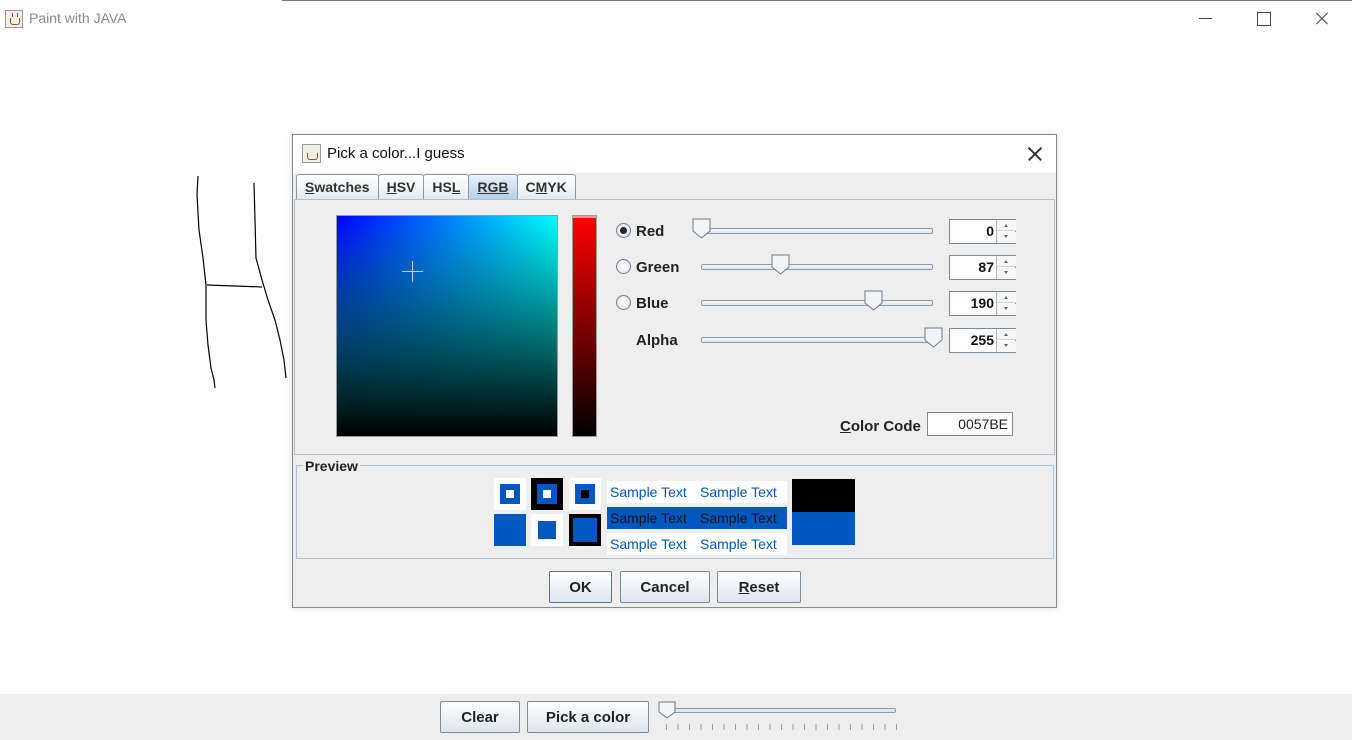 The height and width of the screenshot is (740, 1352). Describe the element at coordinates (973, 303) in the screenshot. I see `blue-value: 190` at that location.